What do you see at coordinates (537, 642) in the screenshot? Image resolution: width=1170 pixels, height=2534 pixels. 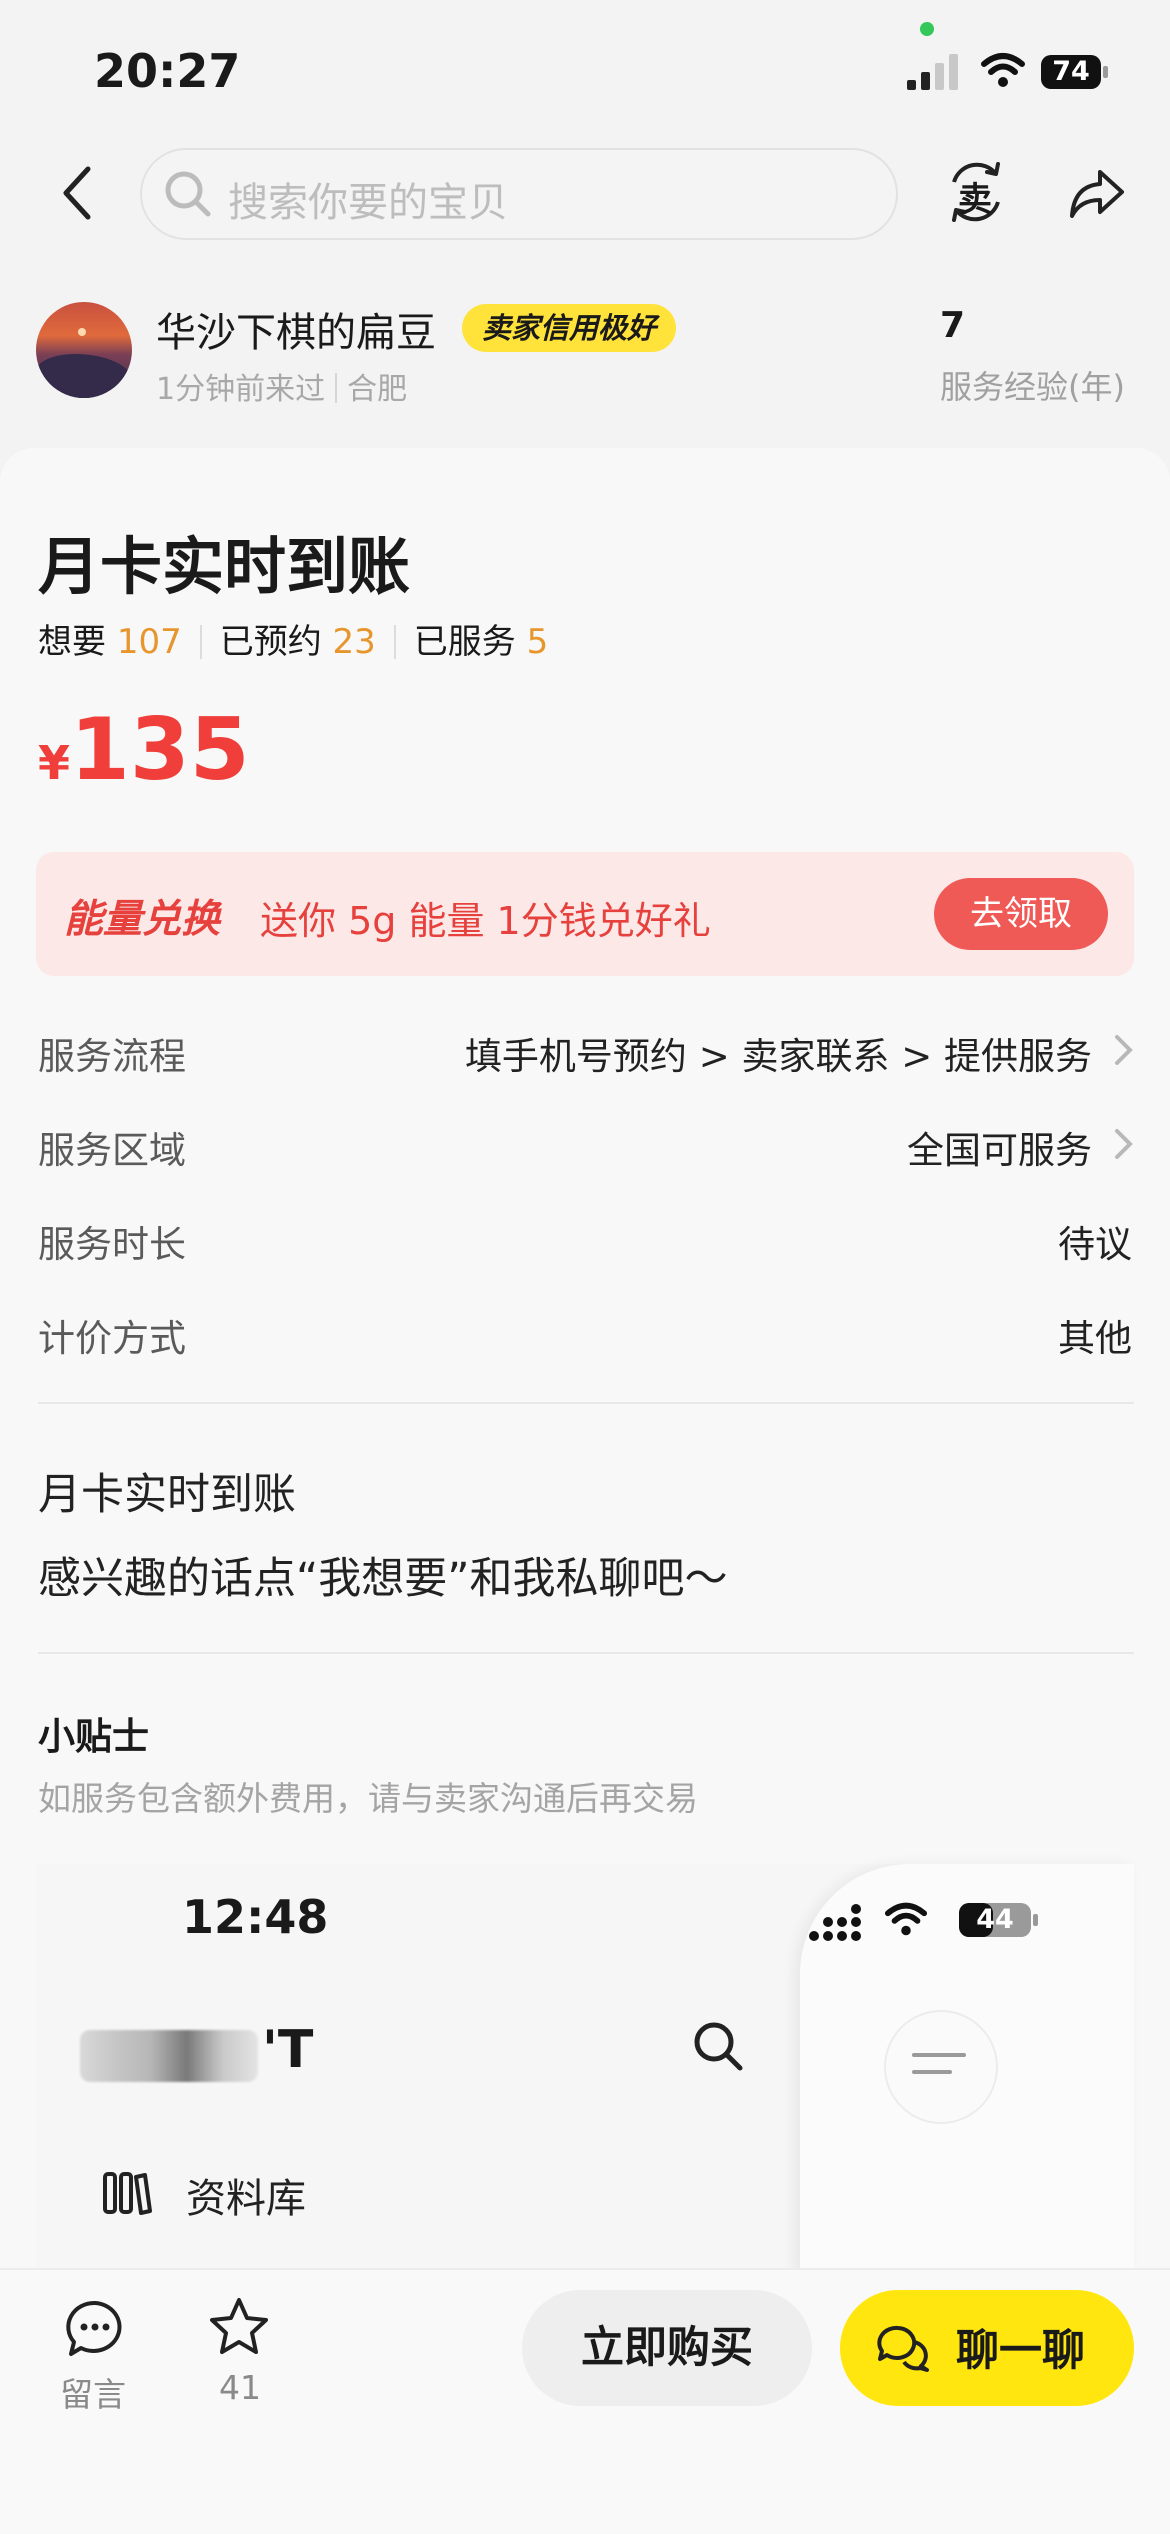 I see `stat-served-value: 5` at bounding box center [537, 642].